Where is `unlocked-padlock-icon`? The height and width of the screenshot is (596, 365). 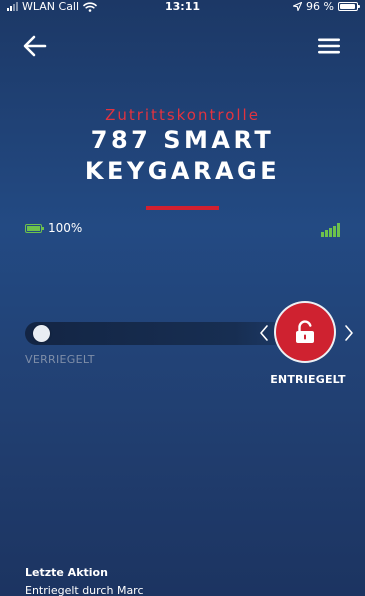
unlocked-padlock-icon is located at coordinates (305, 331).